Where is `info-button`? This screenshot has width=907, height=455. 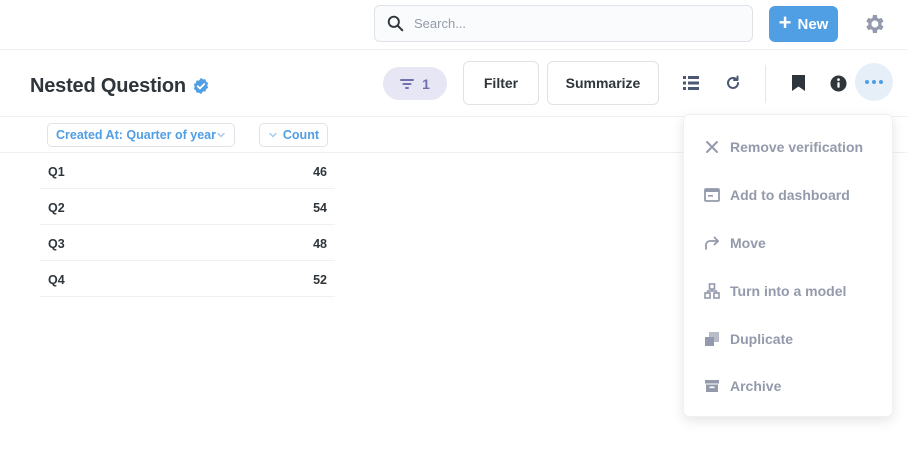
info-button is located at coordinates (838, 83).